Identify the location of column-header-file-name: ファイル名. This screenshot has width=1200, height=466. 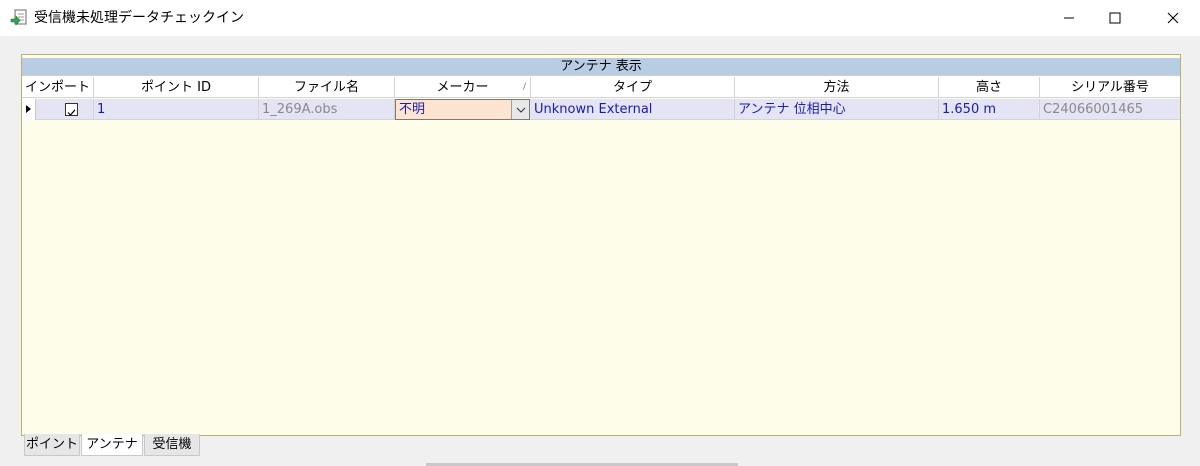
(327, 87).